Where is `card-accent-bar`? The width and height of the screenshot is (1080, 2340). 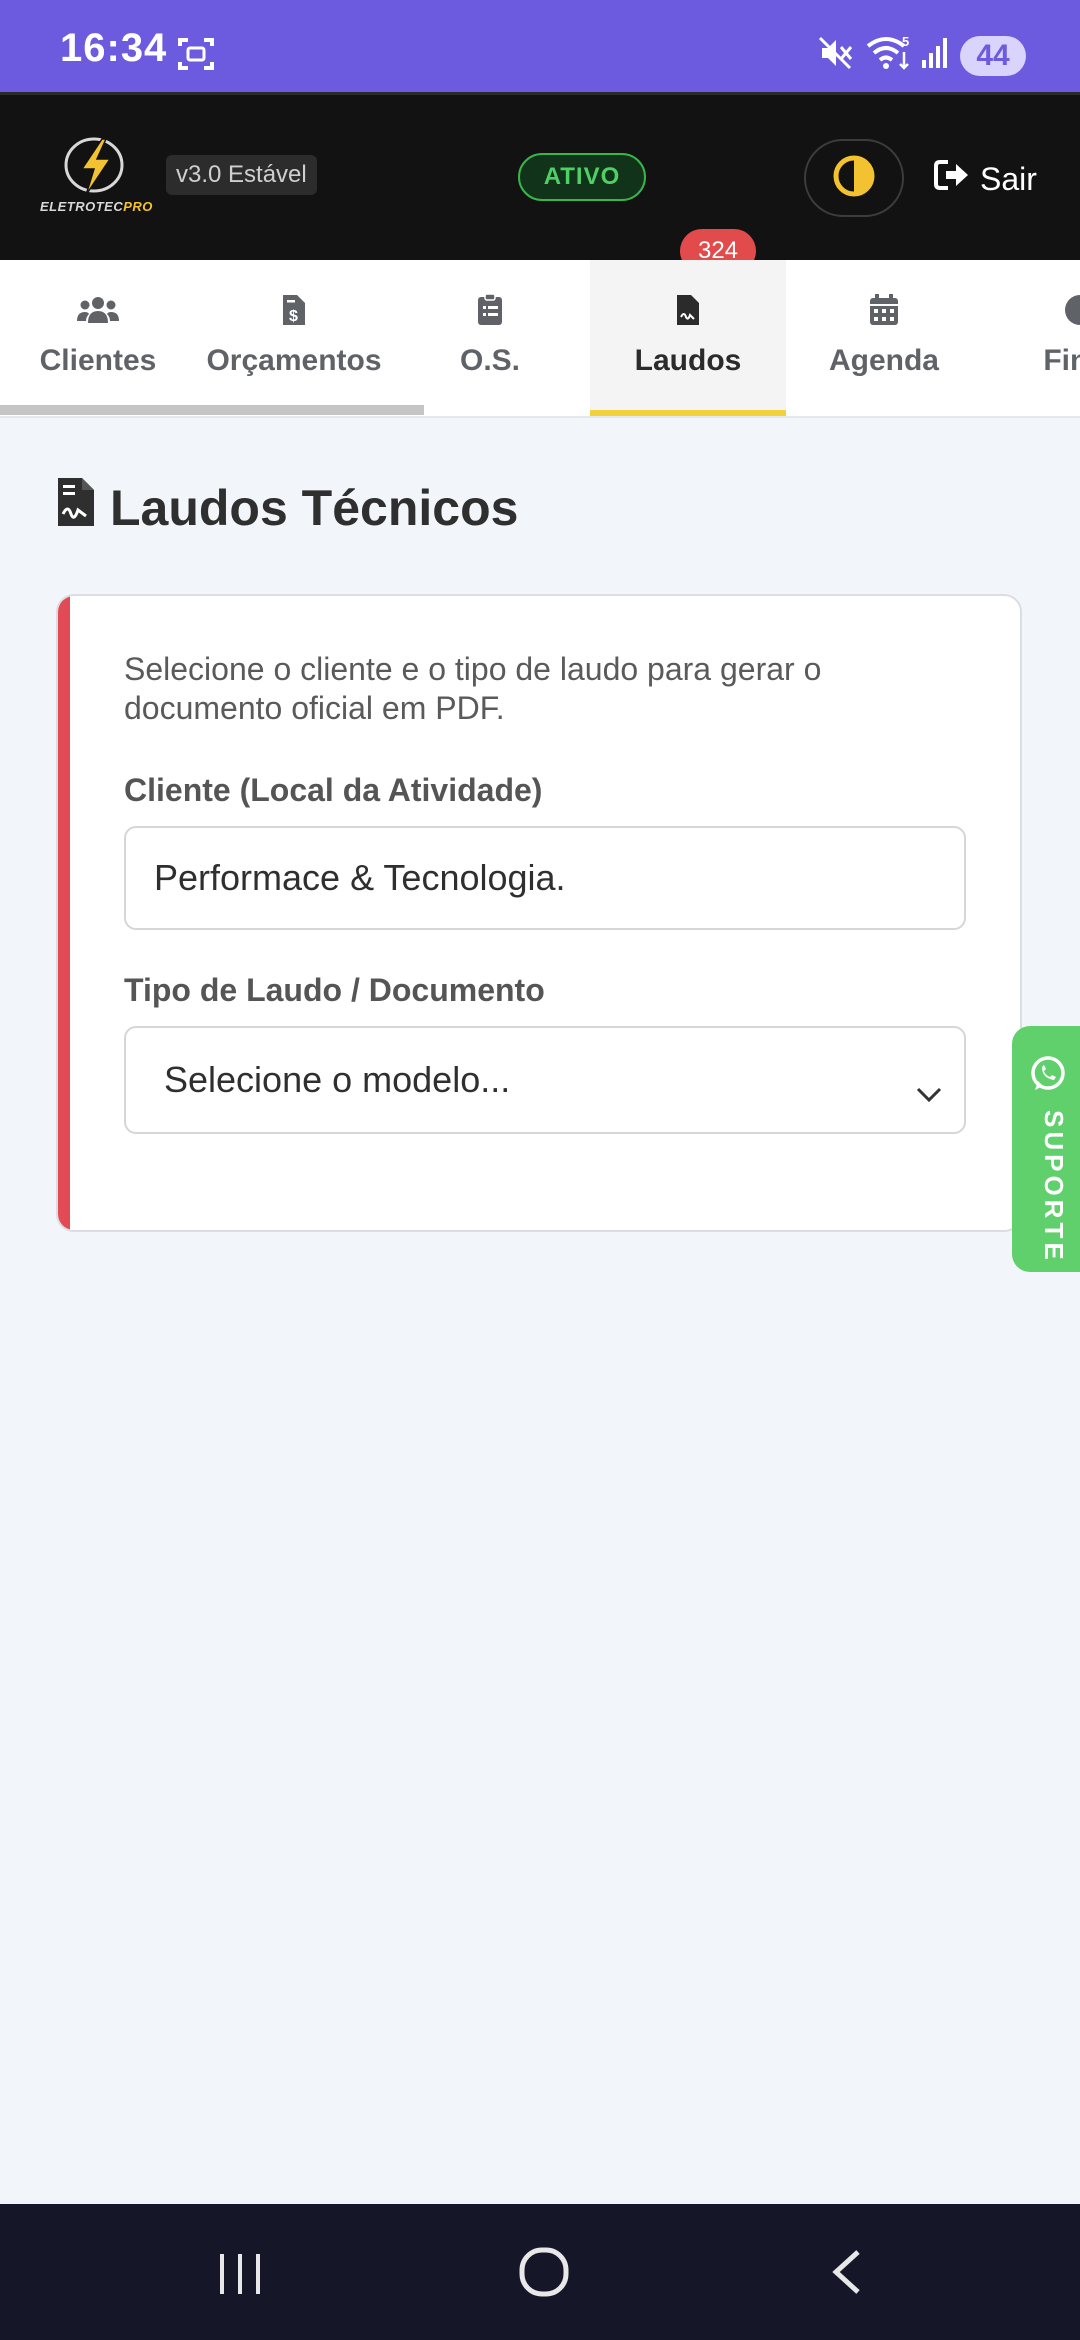 card-accent-bar is located at coordinates (64, 913).